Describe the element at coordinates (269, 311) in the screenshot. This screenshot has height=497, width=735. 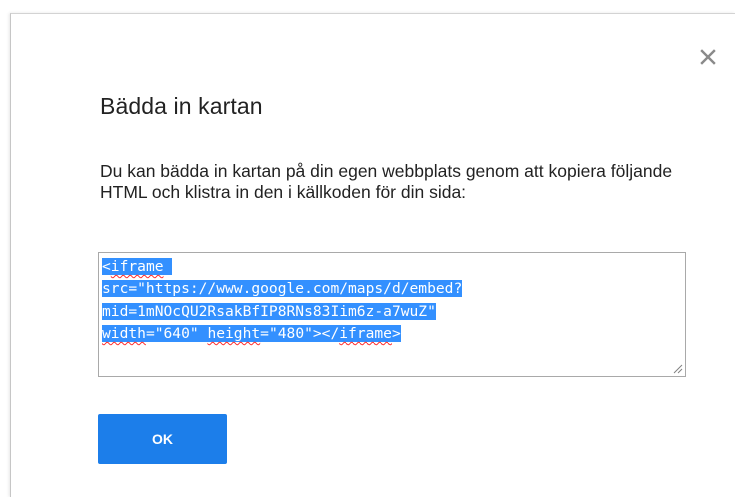
I see `embed-line-3: mid=1mNOcQU2RsakBfIP8RNs83Iim6z-a7wuZ"` at that location.